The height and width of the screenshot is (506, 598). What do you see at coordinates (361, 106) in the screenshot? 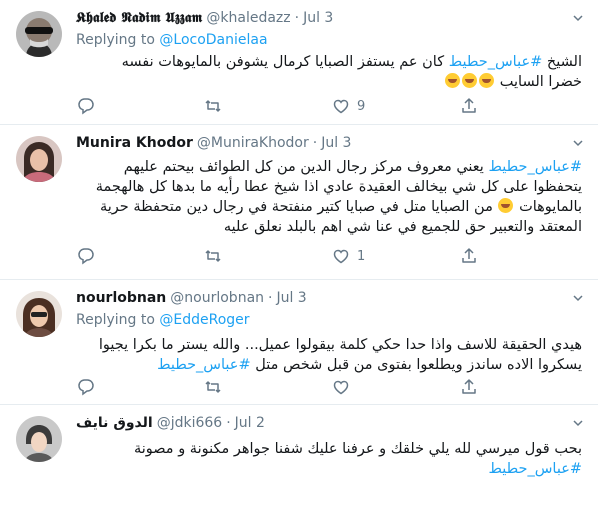
I see `like-count: 9` at bounding box center [361, 106].